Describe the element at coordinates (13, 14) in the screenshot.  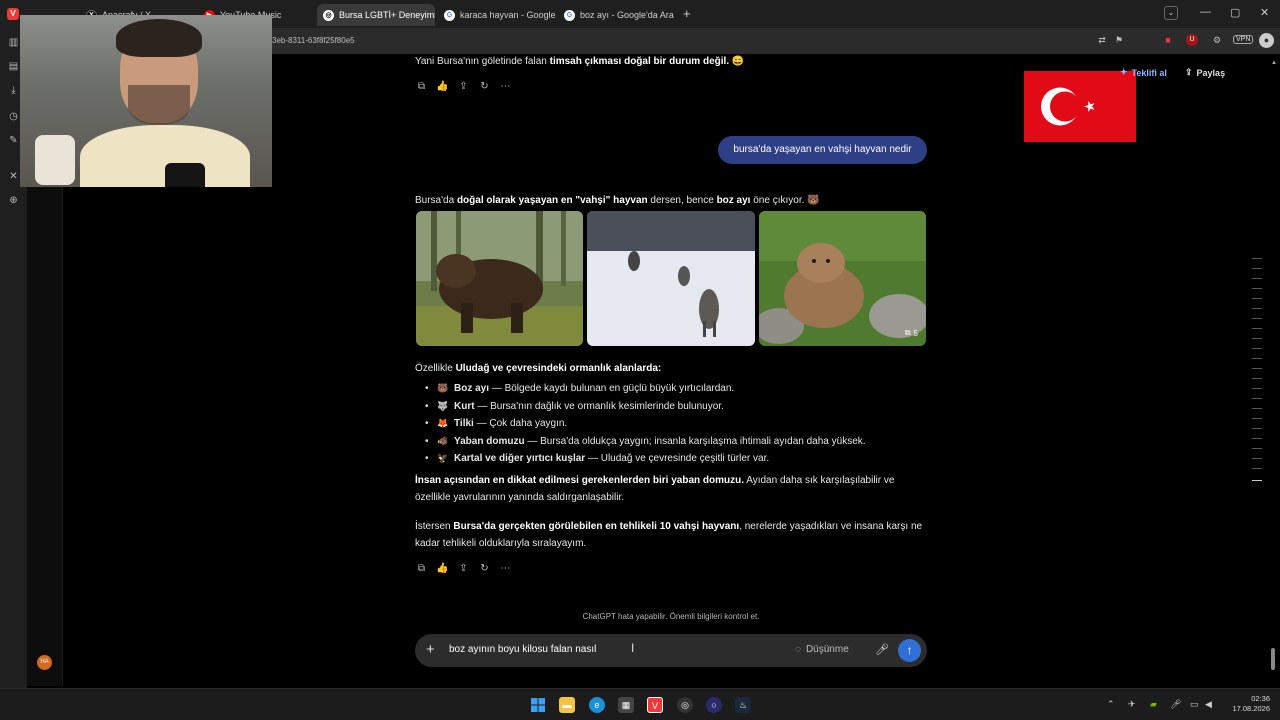
I see `vivaldi-logo-icon: V` at that location.